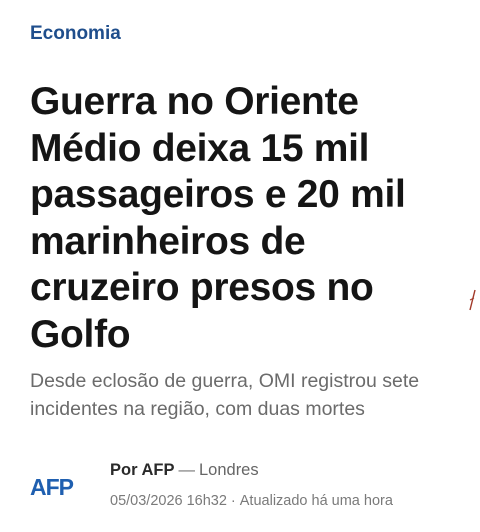 This screenshot has height=532, width=480. What do you see at coordinates (472, 300) in the screenshot?
I see `edge-mark-icon` at bounding box center [472, 300].